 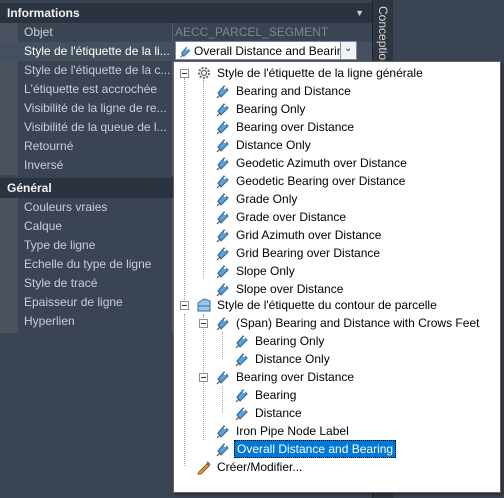 I want to click on section-title: Général, so click(x=29, y=188).